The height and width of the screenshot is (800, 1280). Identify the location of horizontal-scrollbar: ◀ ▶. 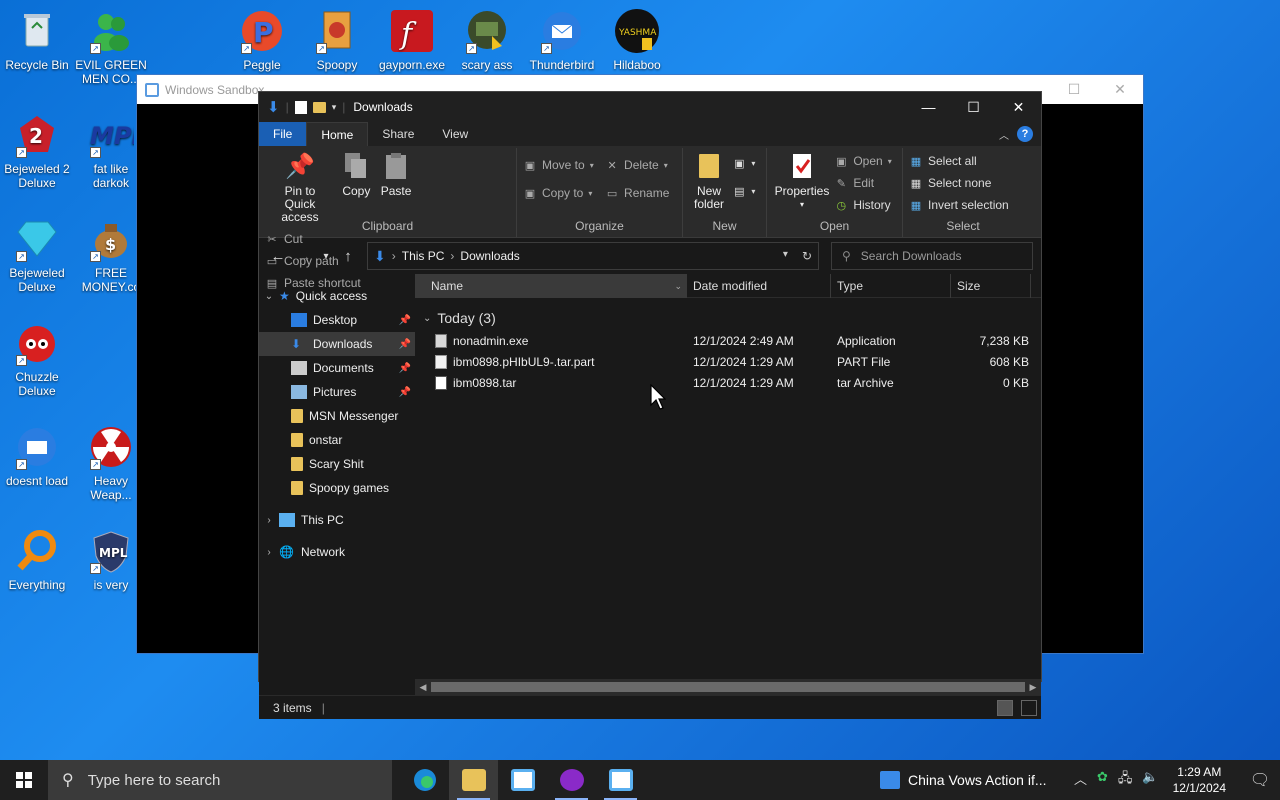
(728, 687).